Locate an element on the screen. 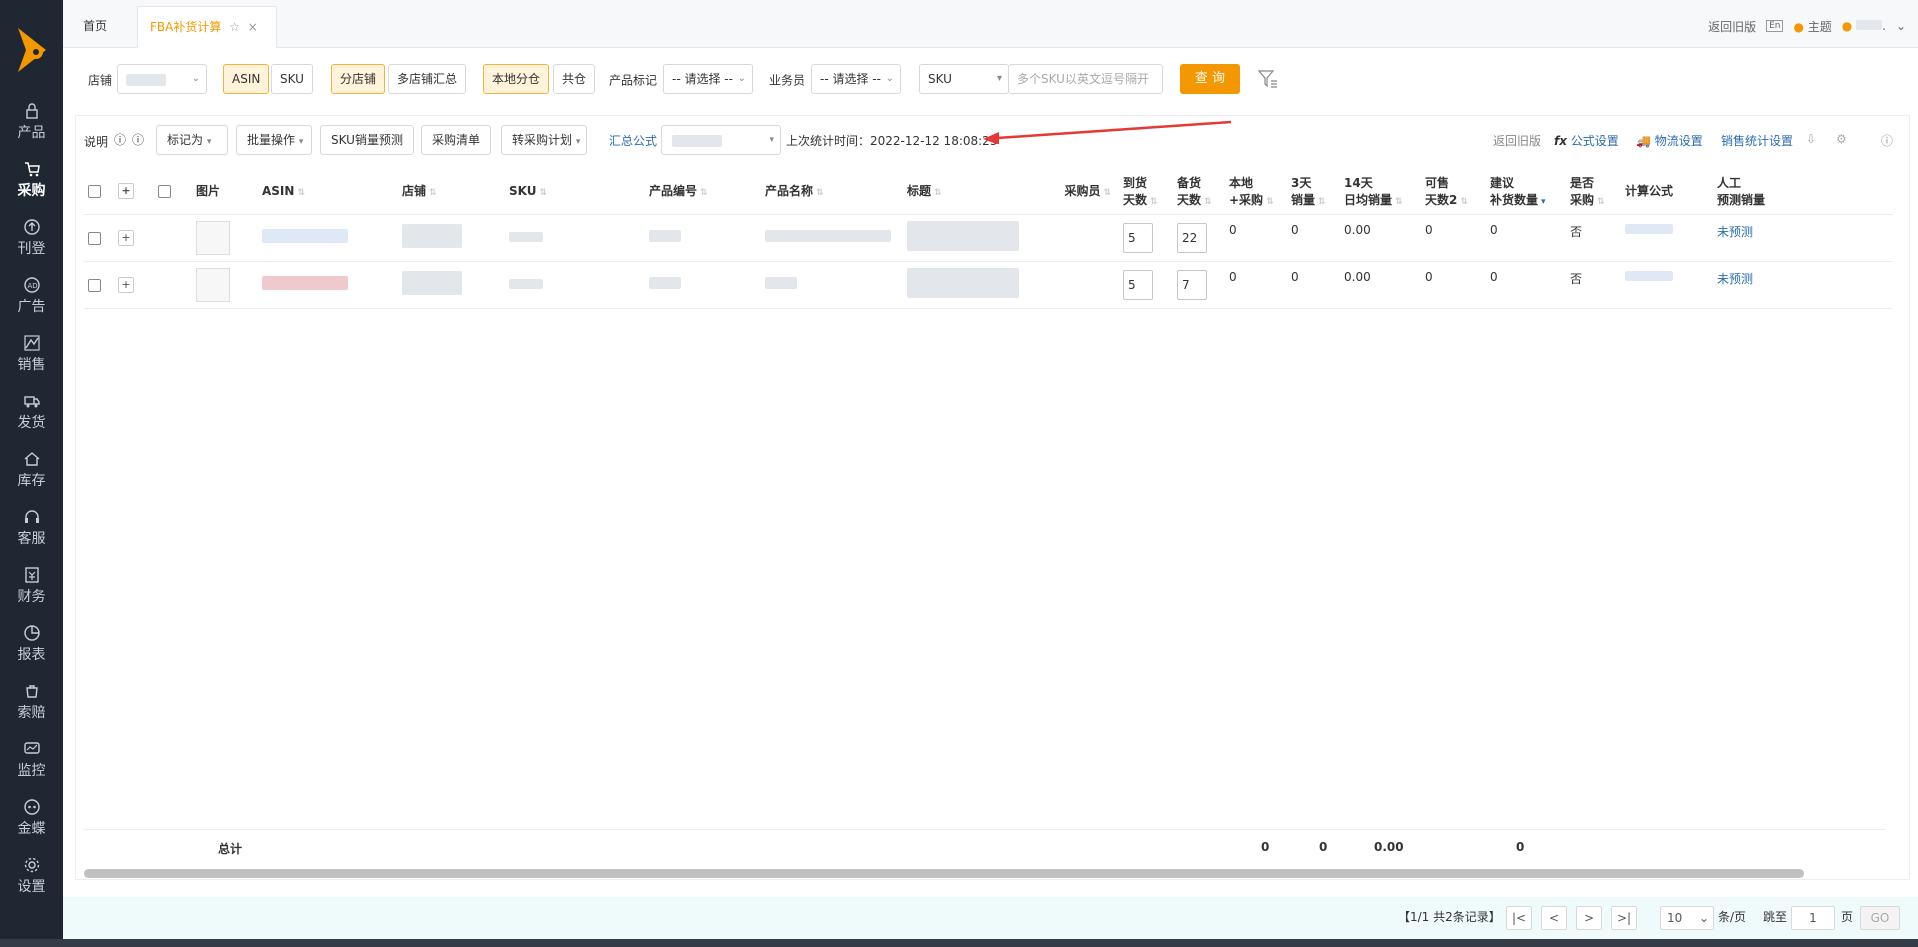 This screenshot has height=947, width=1918. col-sku: SKU ⇅ is located at coordinates (575, 191).